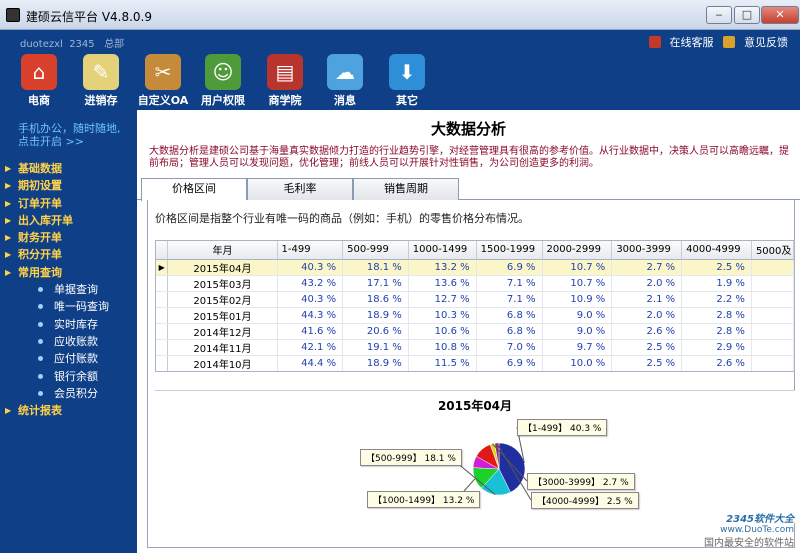 The image size is (800, 553). What do you see at coordinates (114, 44) in the screenshot?
I see `user-branch: 总部` at bounding box center [114, 44].